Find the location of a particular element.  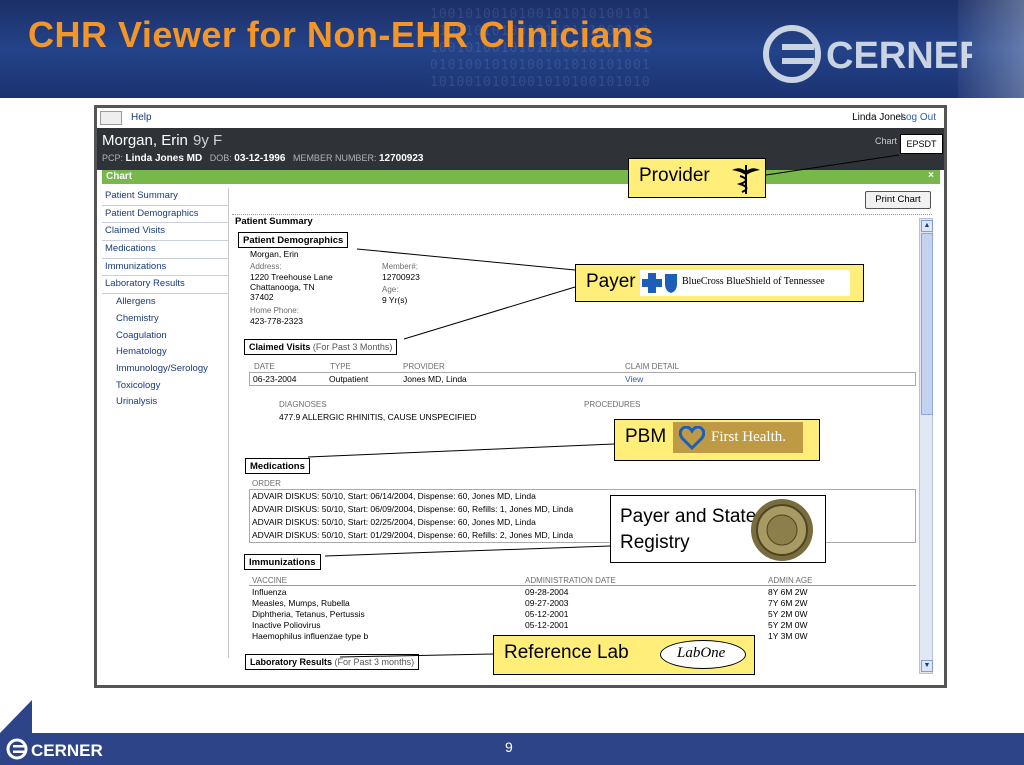

age-label: Age: is located at coordinates (390, 289).